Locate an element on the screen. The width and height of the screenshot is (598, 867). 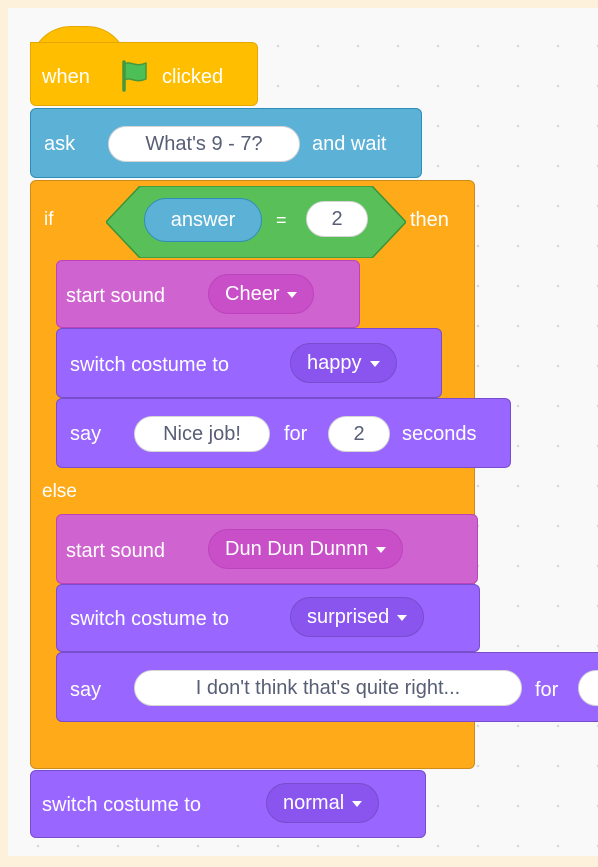
question-input: What's 9 - 7? is located at coordinates (204, 144).